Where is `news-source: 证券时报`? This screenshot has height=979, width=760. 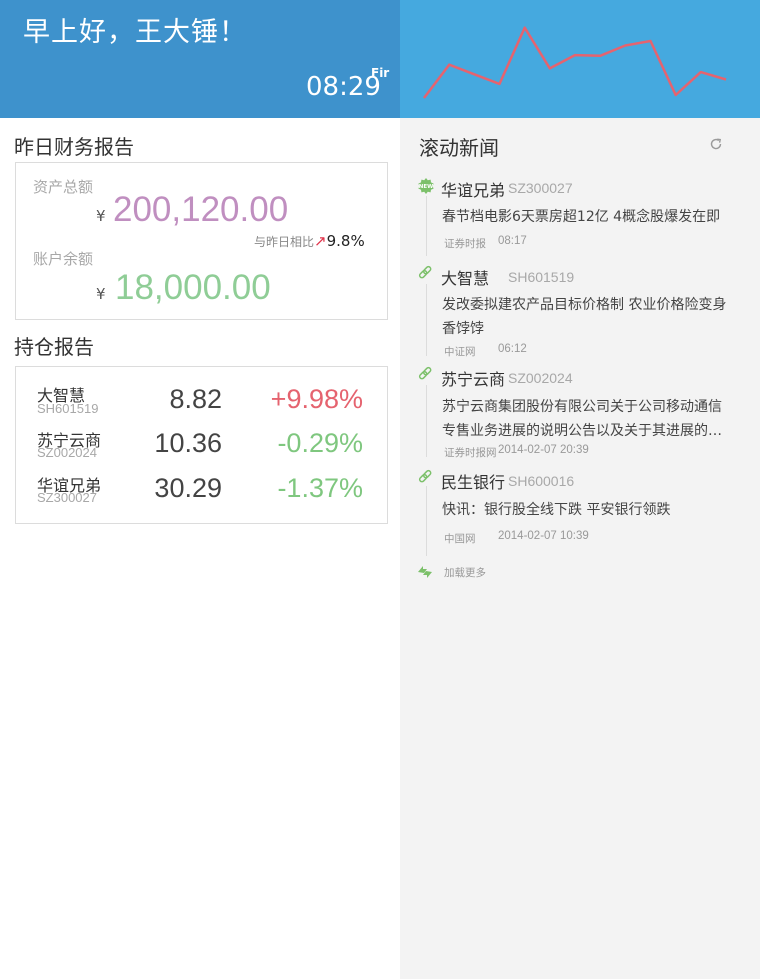
news-source: 证券时报 is located at coordinates (465, 244).